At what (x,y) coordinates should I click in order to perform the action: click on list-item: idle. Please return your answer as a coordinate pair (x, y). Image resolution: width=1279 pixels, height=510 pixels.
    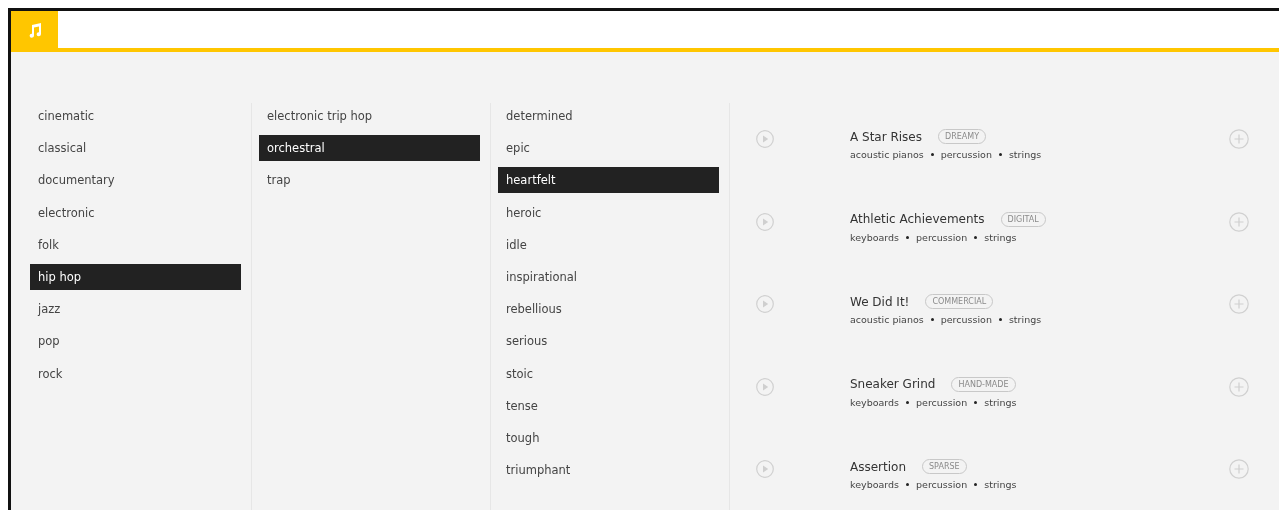
    Looking at the image, I should click on (608, 244).